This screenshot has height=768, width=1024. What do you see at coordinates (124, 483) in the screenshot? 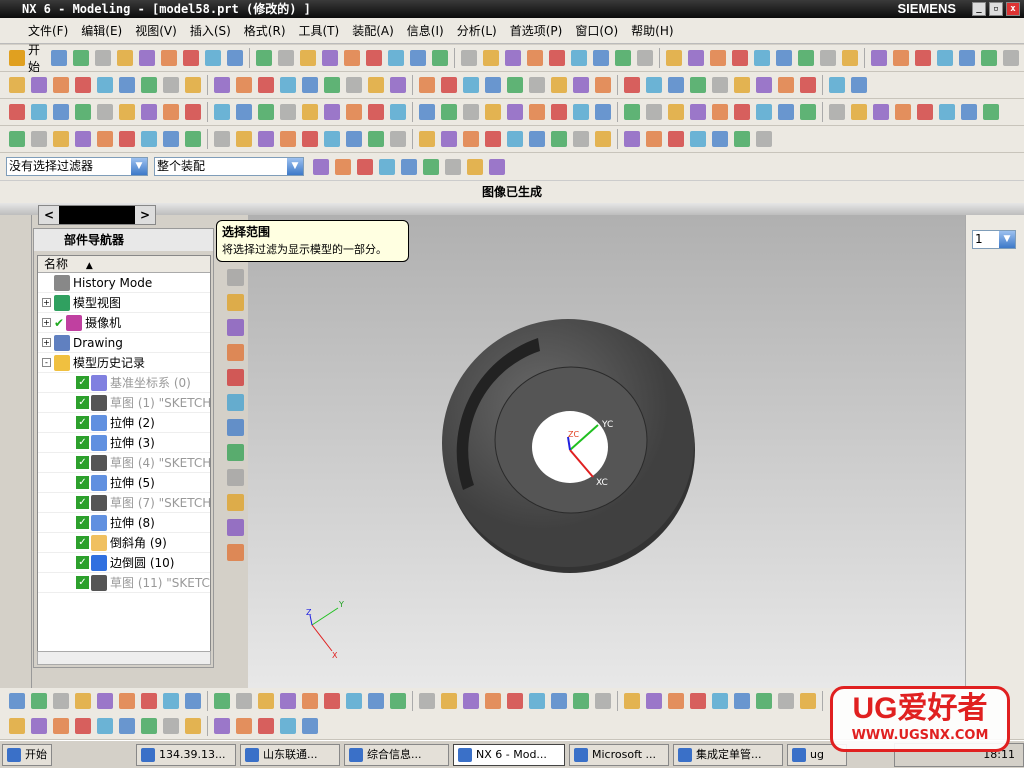
I see `tree-item: ✓ 拉伸 (5)` at bounding box center [124, 483].